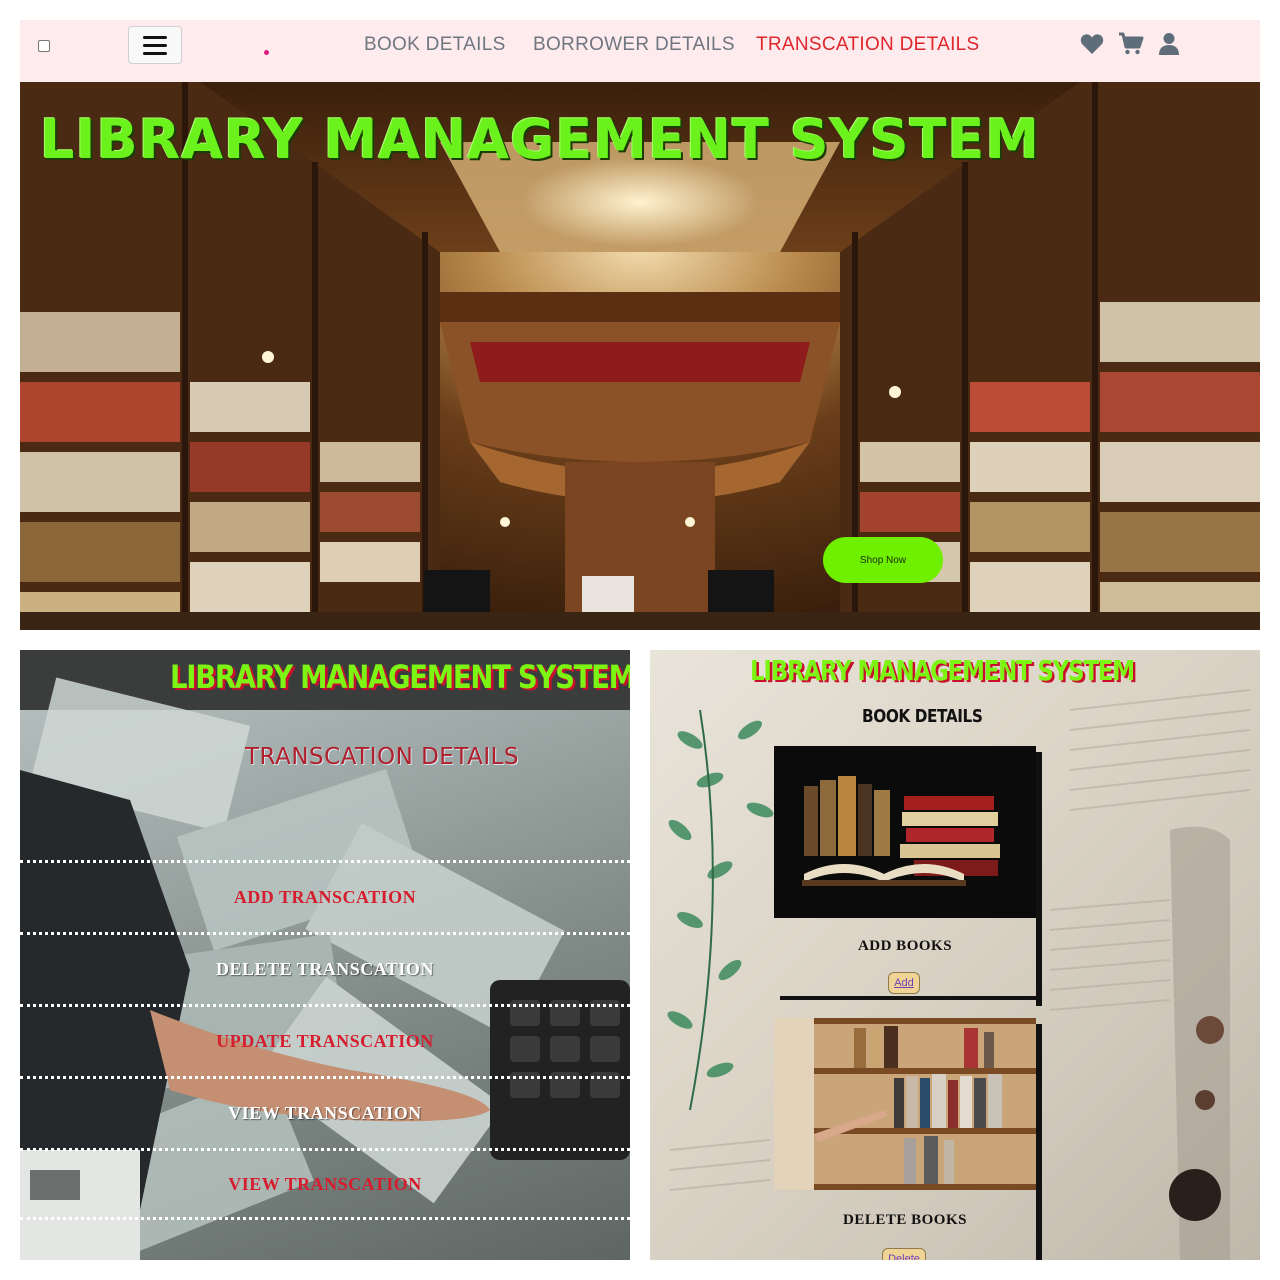  What do you see at coordinates (540, 139) in the screenshot?
I see `hero-title: LIBRARY MANAGEMENT SYSTEM` at bounding box center [540, 139].